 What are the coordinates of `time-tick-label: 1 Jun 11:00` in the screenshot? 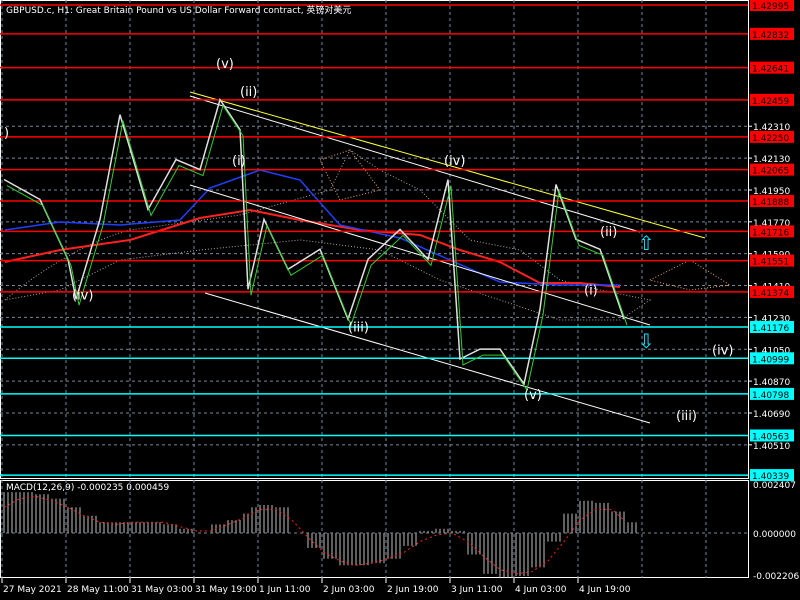 It's located at (285, 590).